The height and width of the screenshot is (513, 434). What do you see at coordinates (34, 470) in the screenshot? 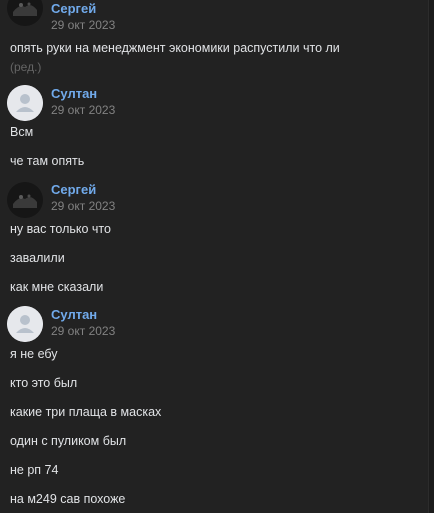
I see `message-text: не рп 74` at bounding box center [34, 470].